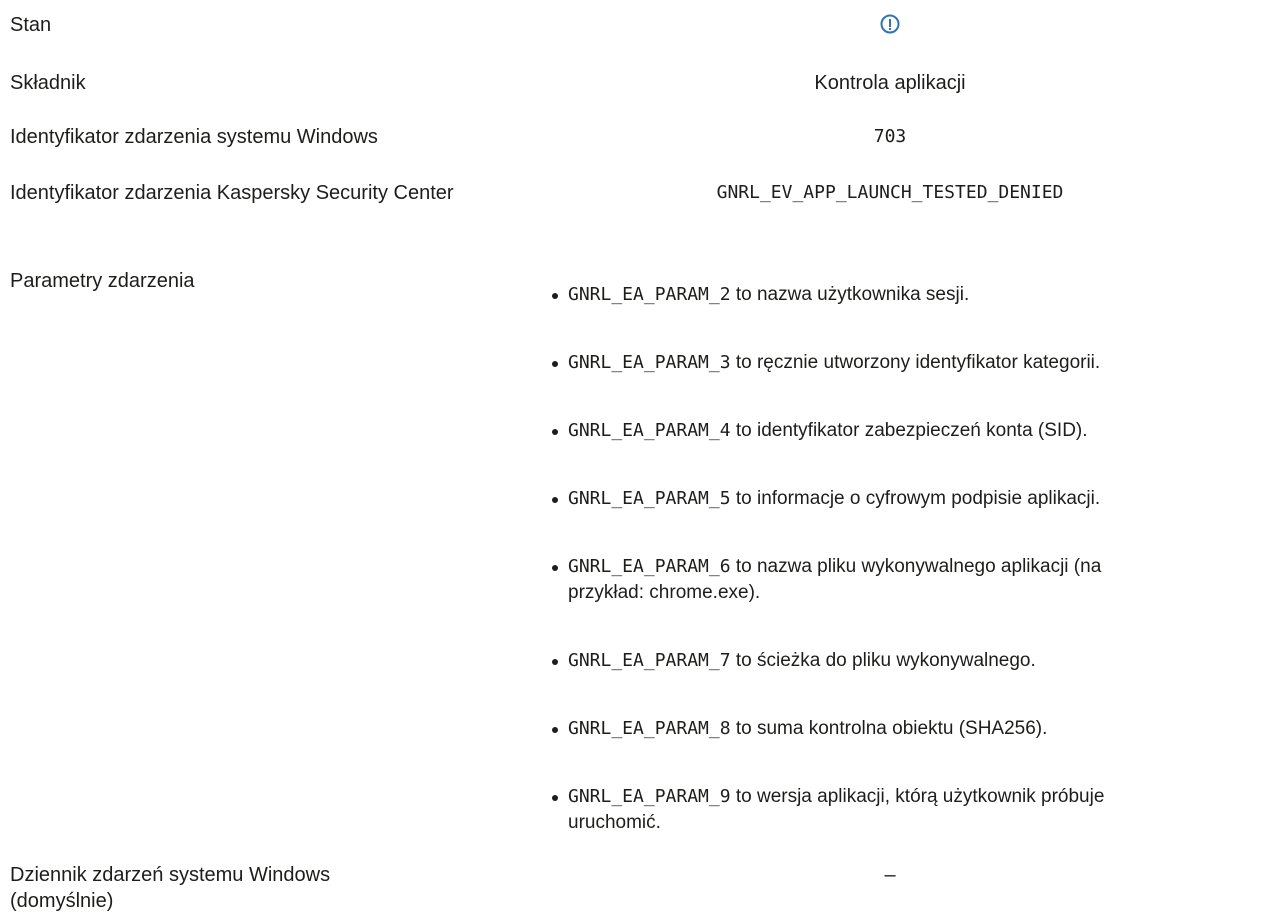  I want to click on component-label: Składnik, so click(48, 83).